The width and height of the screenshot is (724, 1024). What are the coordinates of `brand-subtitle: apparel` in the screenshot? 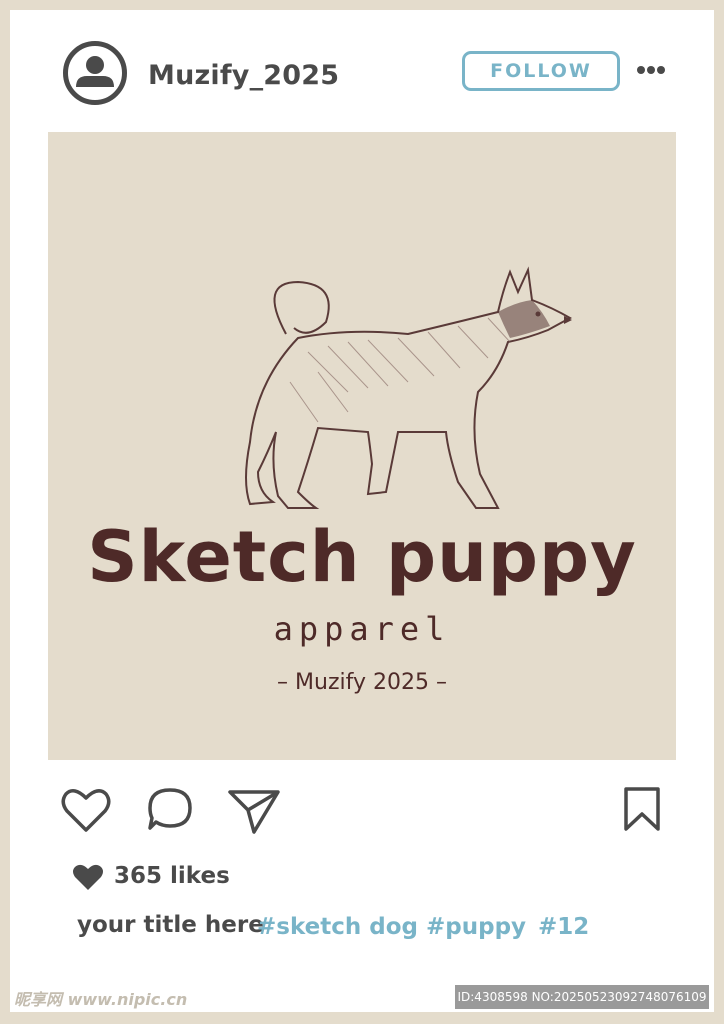 It's located at (362, 629).